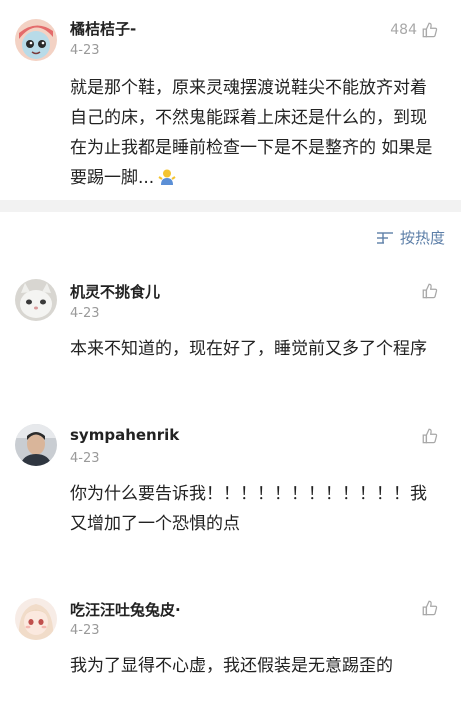  What do you see at coordinates (248, 349) in the screenshot?
I see `comment-text: 本来不知道的，现在好了，睡觉前又多了个程序` at bounding box center [248, 349].